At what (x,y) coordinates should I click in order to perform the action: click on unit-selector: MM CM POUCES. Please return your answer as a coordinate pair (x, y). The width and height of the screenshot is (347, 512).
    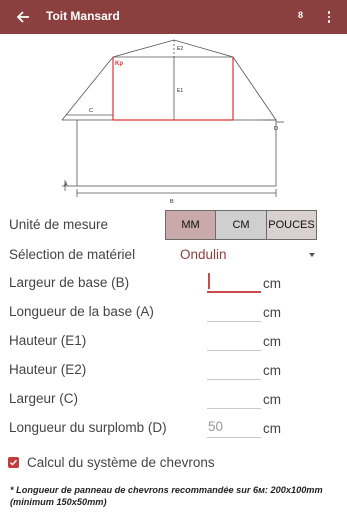
    Looking at the image, I should click on (241, 225).